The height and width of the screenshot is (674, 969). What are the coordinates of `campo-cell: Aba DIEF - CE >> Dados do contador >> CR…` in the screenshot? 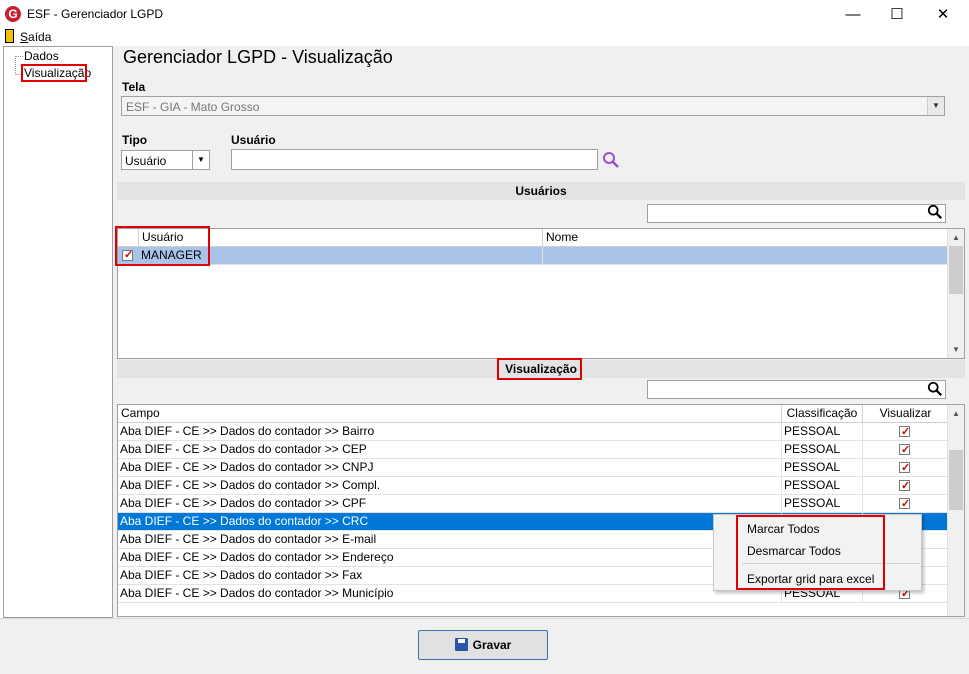 It's located at (450, 522).